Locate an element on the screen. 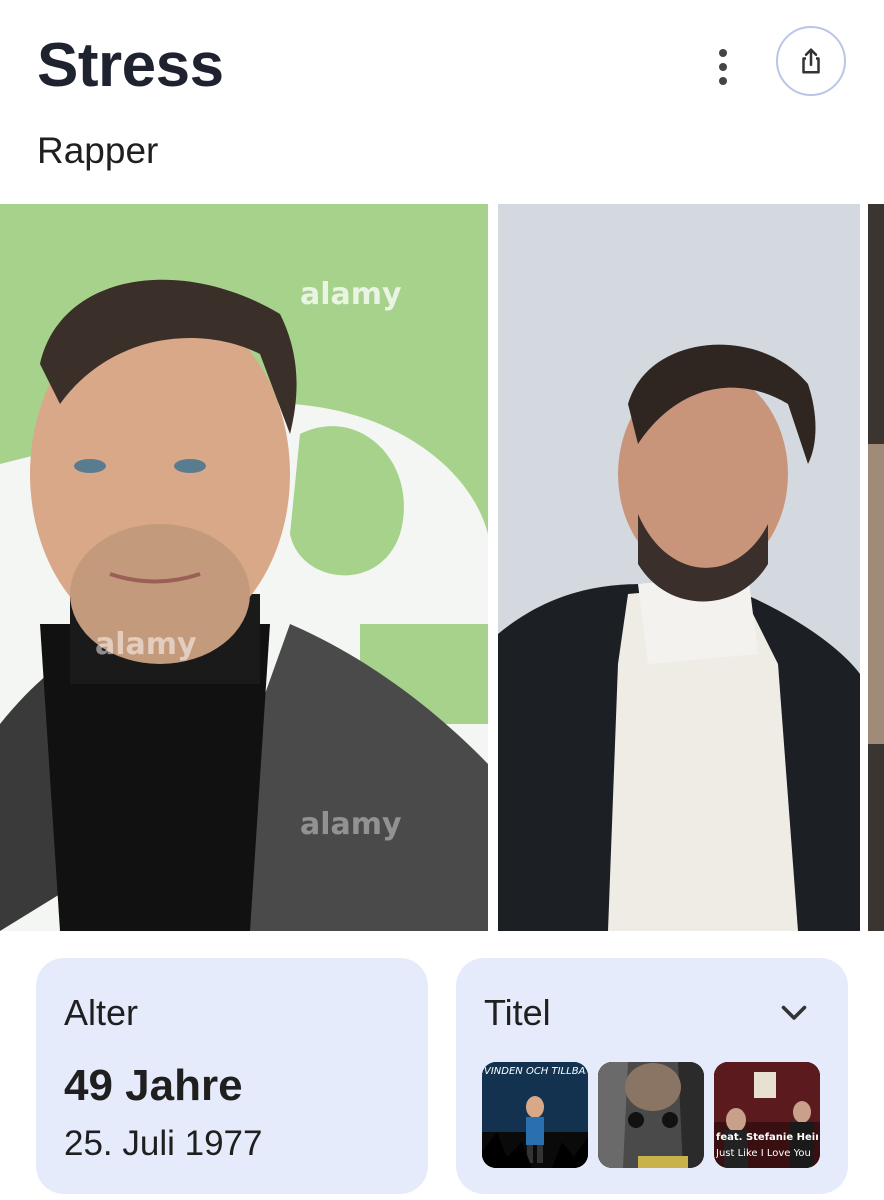 The width and height of the screenshot is (884, 1200). titles-label: Titel is located at coordinates (517, 1012).